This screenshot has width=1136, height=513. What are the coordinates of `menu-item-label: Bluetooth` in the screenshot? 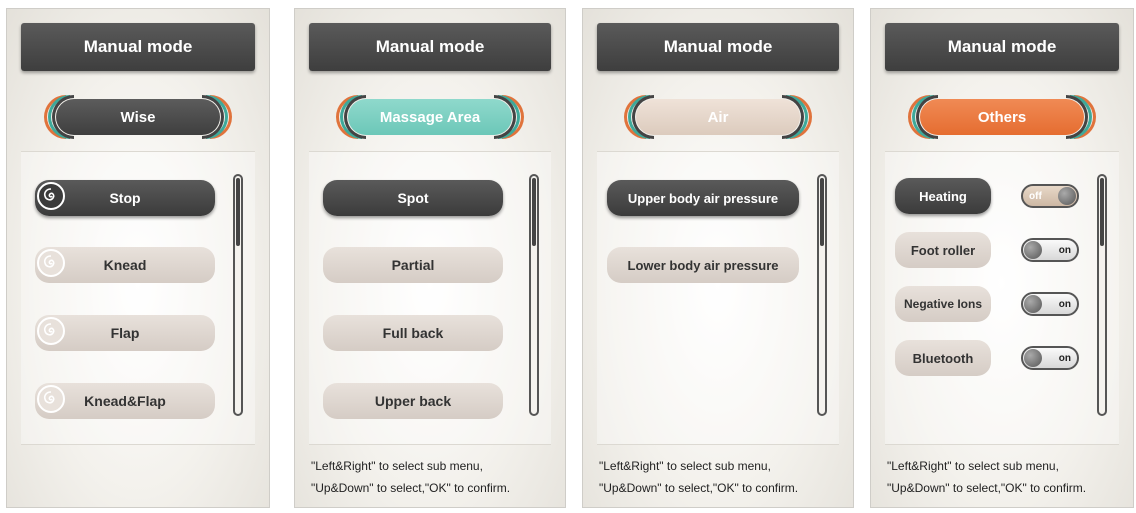 It's located at (943, 358).